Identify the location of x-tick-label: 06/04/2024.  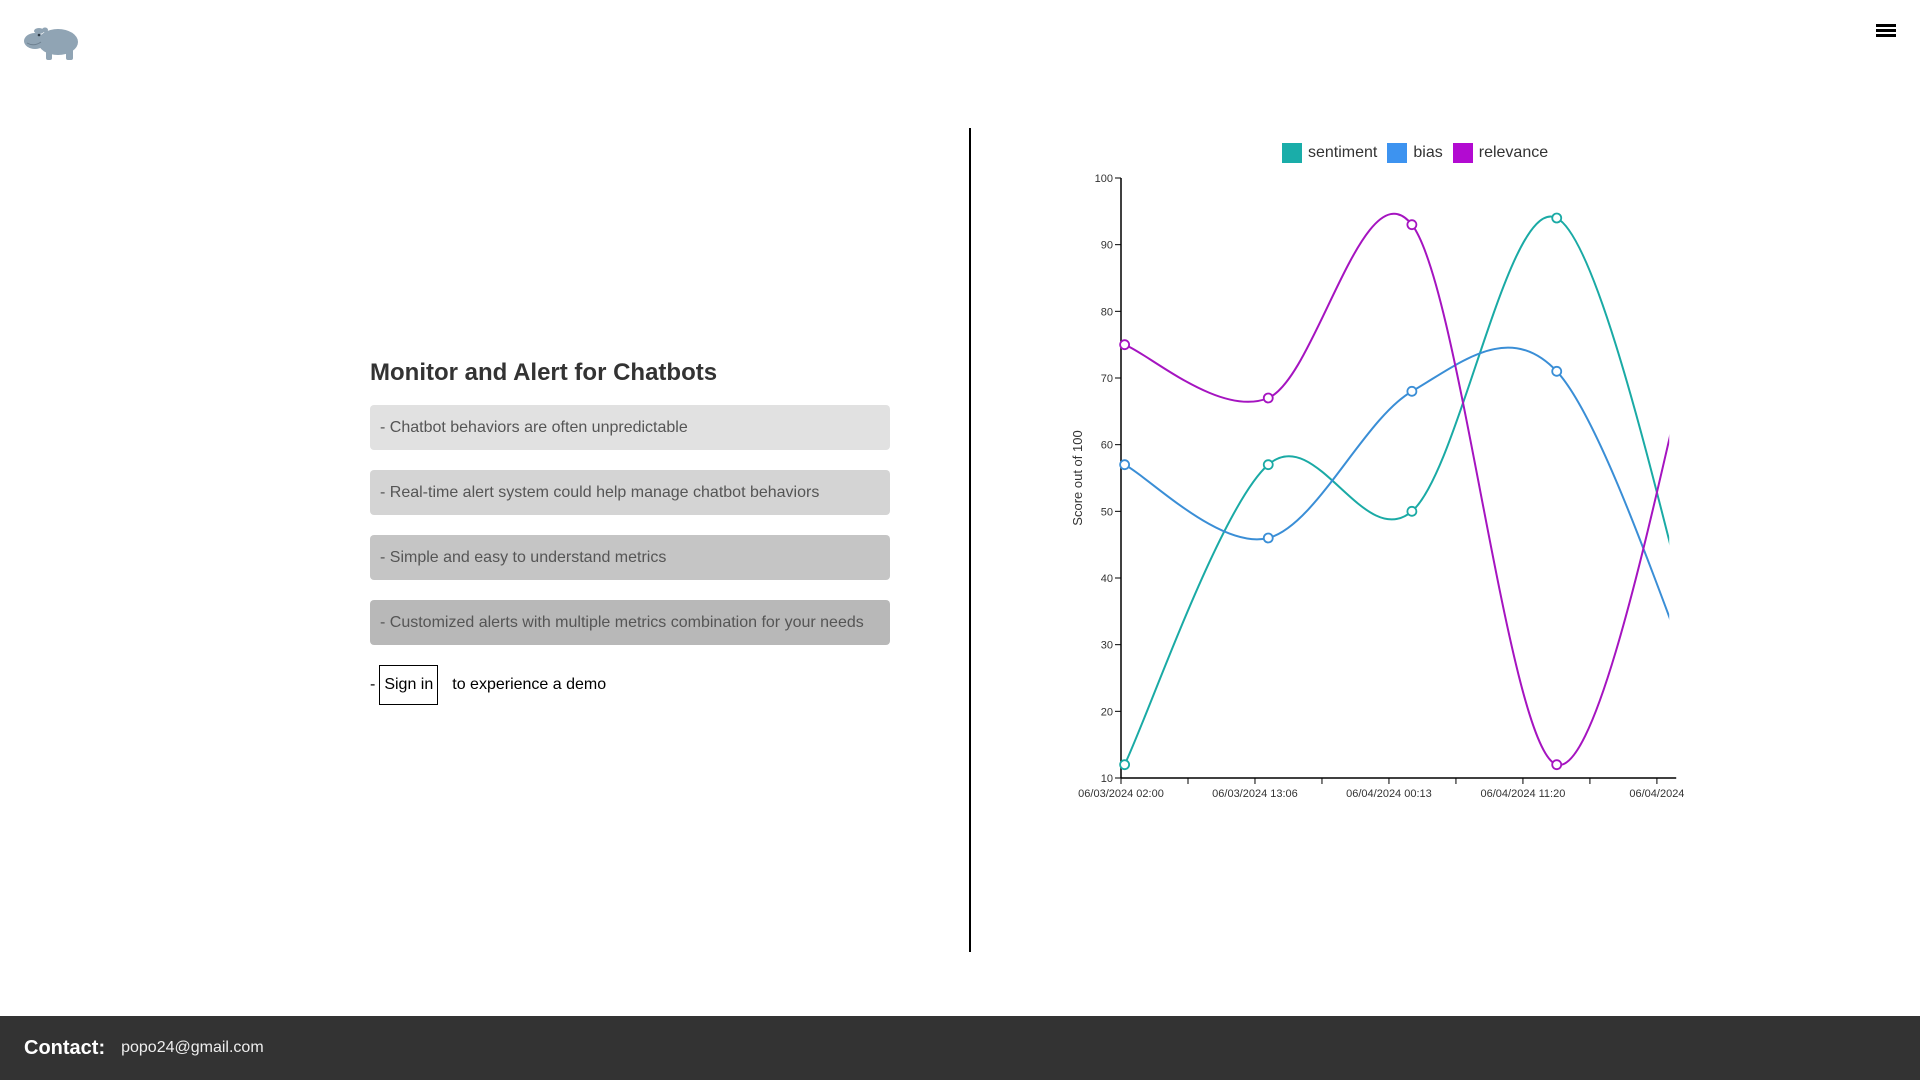
(1656, 794).